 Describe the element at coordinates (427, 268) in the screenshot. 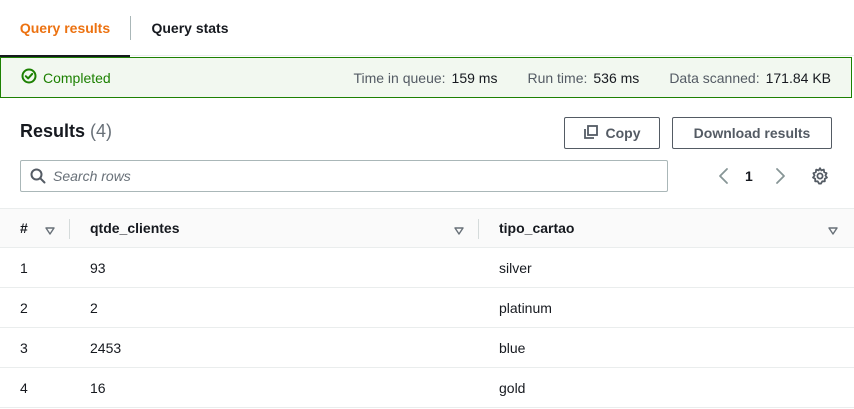

I see `table-row: 1 93 silver` at that location.